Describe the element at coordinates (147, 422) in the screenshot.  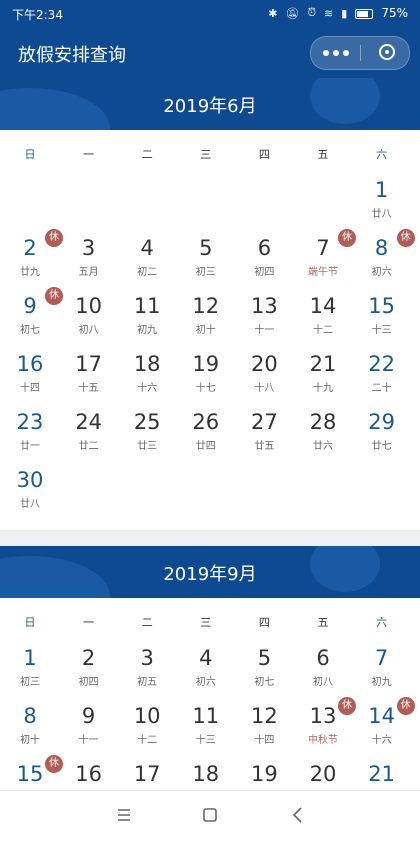
I see `day-number: 25` at that location.